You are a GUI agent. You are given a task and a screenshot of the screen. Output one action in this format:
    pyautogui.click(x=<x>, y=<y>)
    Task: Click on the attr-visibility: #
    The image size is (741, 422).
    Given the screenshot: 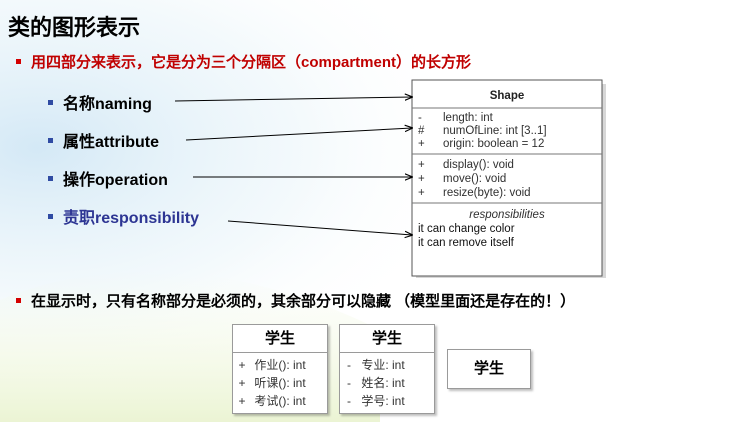 What is the action you would take?
    pyautogui.click(x=421, y=131)
    